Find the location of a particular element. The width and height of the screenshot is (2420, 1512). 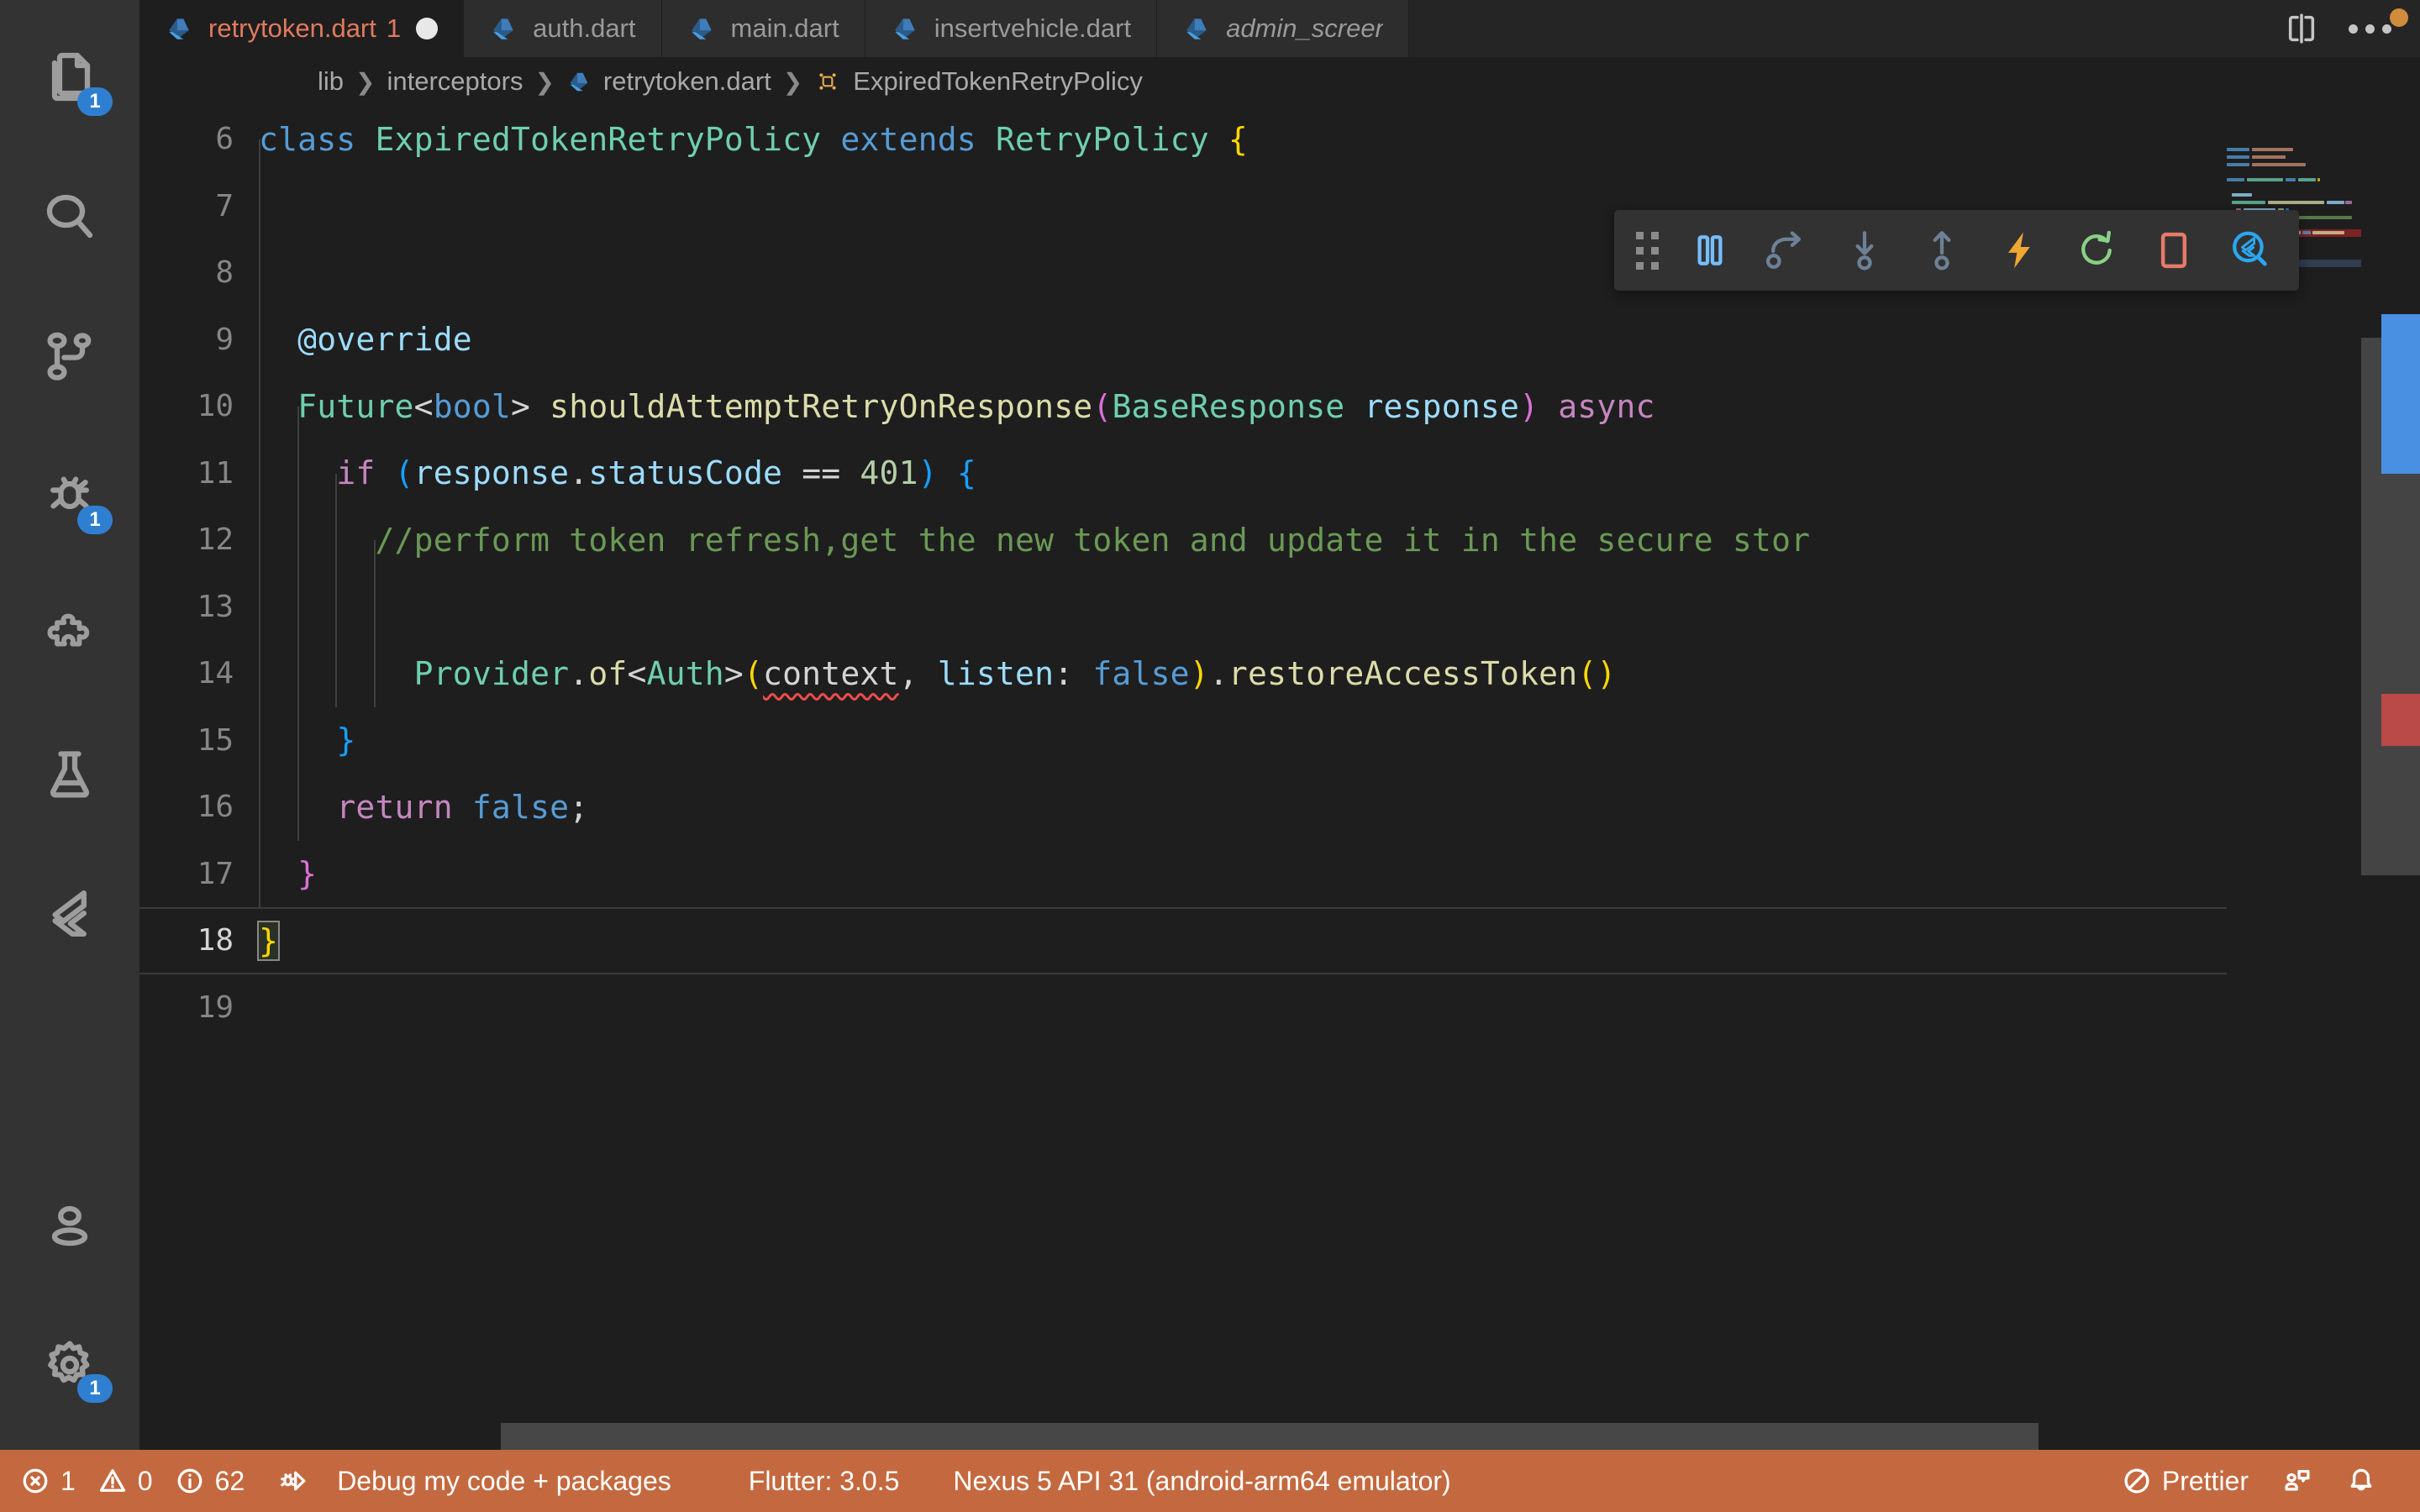

breadcrumb-label: interceptors is located at coordinates (455, 81).